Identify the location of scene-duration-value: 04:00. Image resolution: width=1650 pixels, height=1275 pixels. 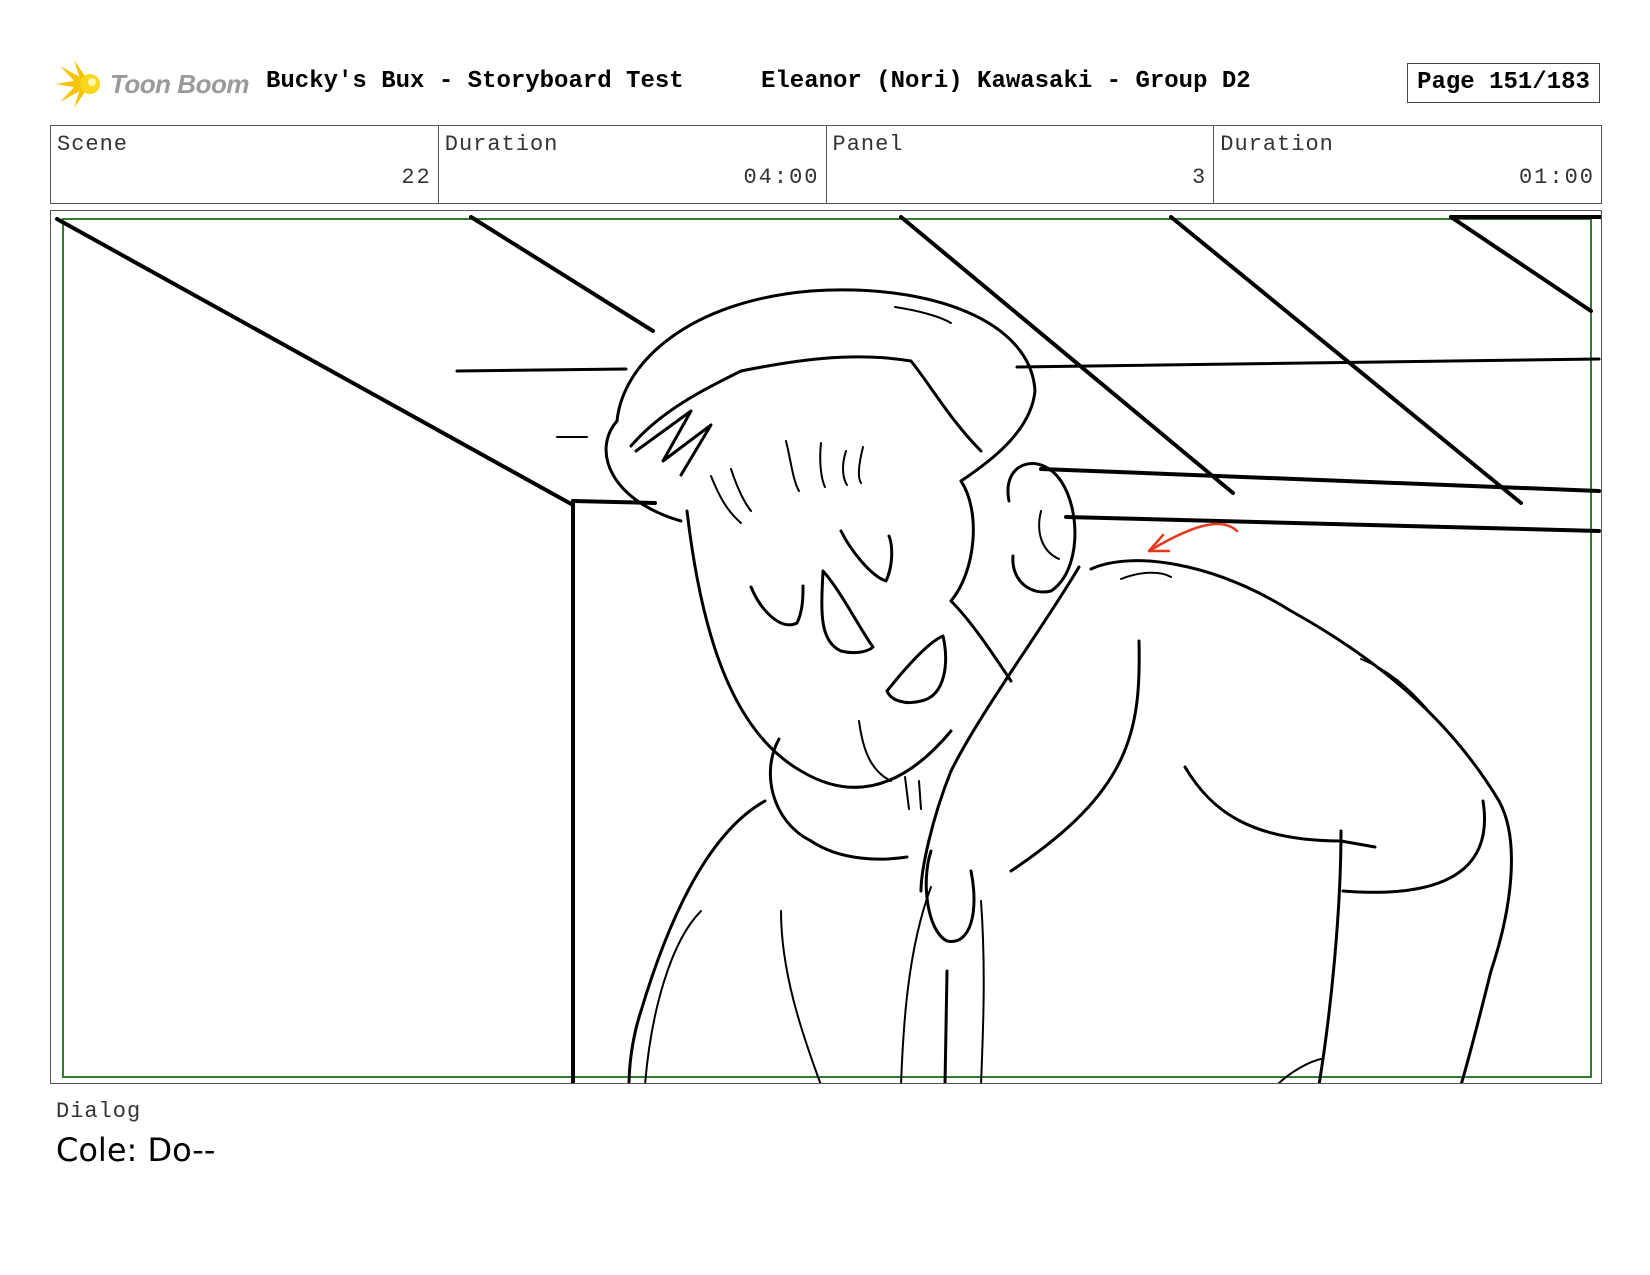
(781, 177).